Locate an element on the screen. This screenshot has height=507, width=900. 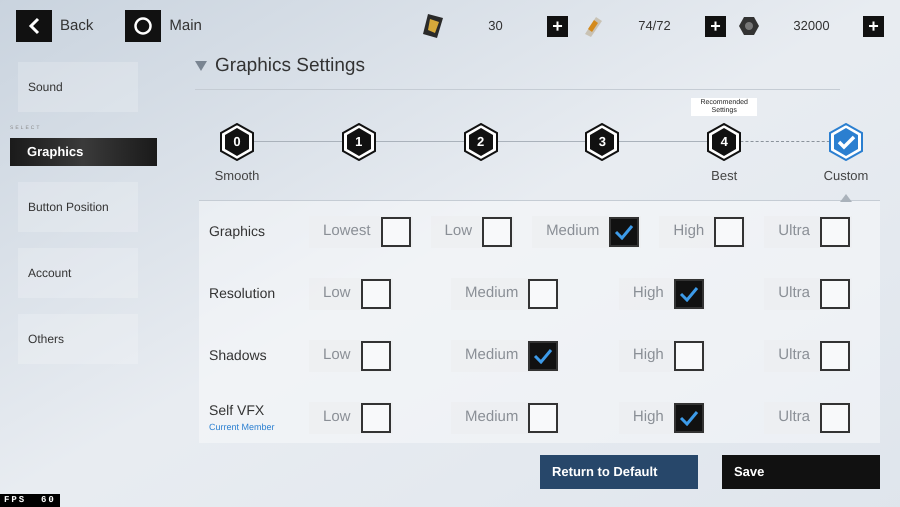
preset-label: Smooth is located at coordinates (237, 175).